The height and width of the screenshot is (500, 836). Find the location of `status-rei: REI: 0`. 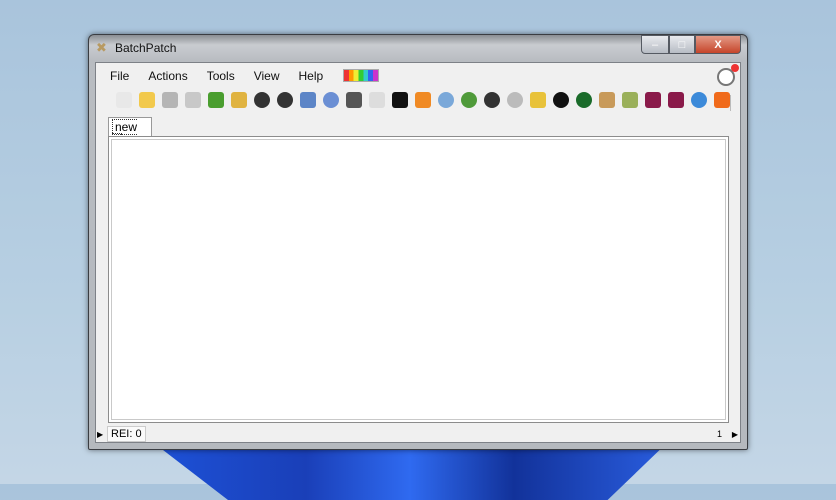

status-rei: REI: 0 is located at coordinates (126, 434).